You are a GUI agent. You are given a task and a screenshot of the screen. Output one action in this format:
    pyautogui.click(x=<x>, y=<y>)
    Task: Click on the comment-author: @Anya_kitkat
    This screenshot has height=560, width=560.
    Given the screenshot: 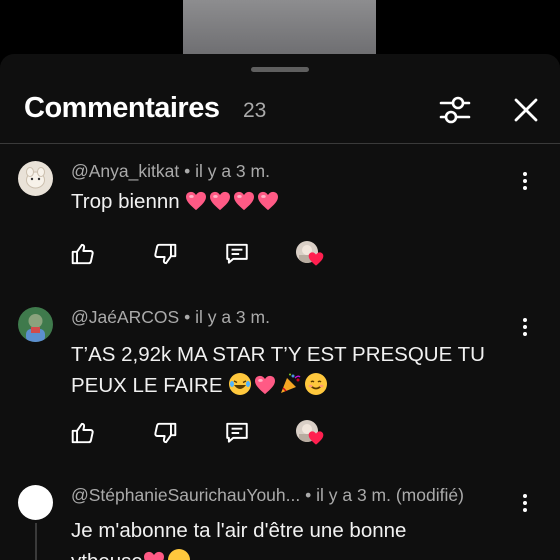 What is the action you would take?
    pyautogui.click(x=125, y=171)
    